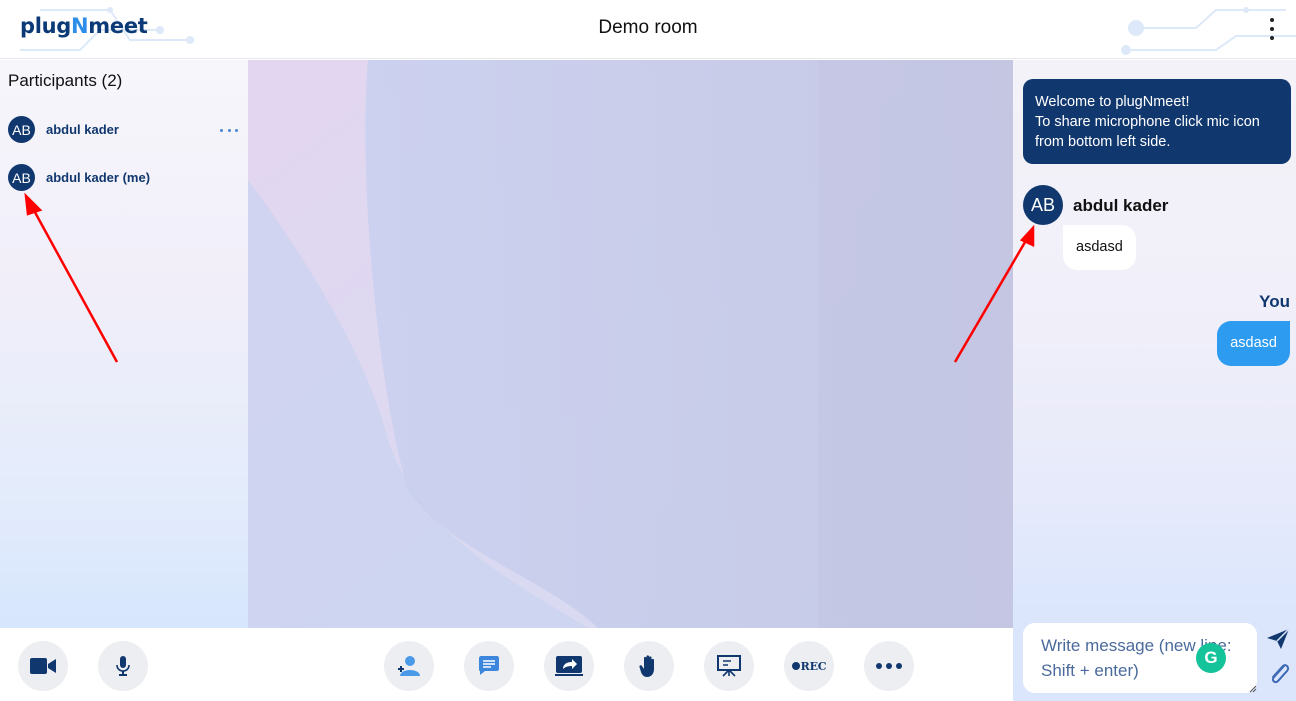 Image resolution: width=1296 pixels, height=701 pixels. Describe the element at coordinates (1112, 102) in the screenshot. I see `welcome-line: Welcome to plugNmeet!` at that location.